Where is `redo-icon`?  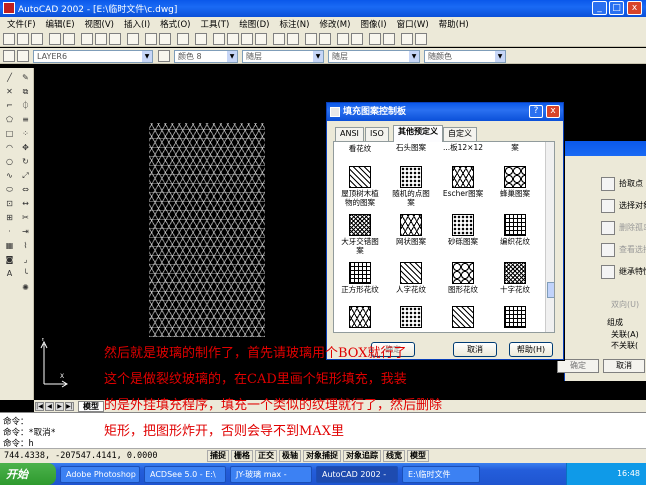 redo-icon is located at coordinates (165, 39).